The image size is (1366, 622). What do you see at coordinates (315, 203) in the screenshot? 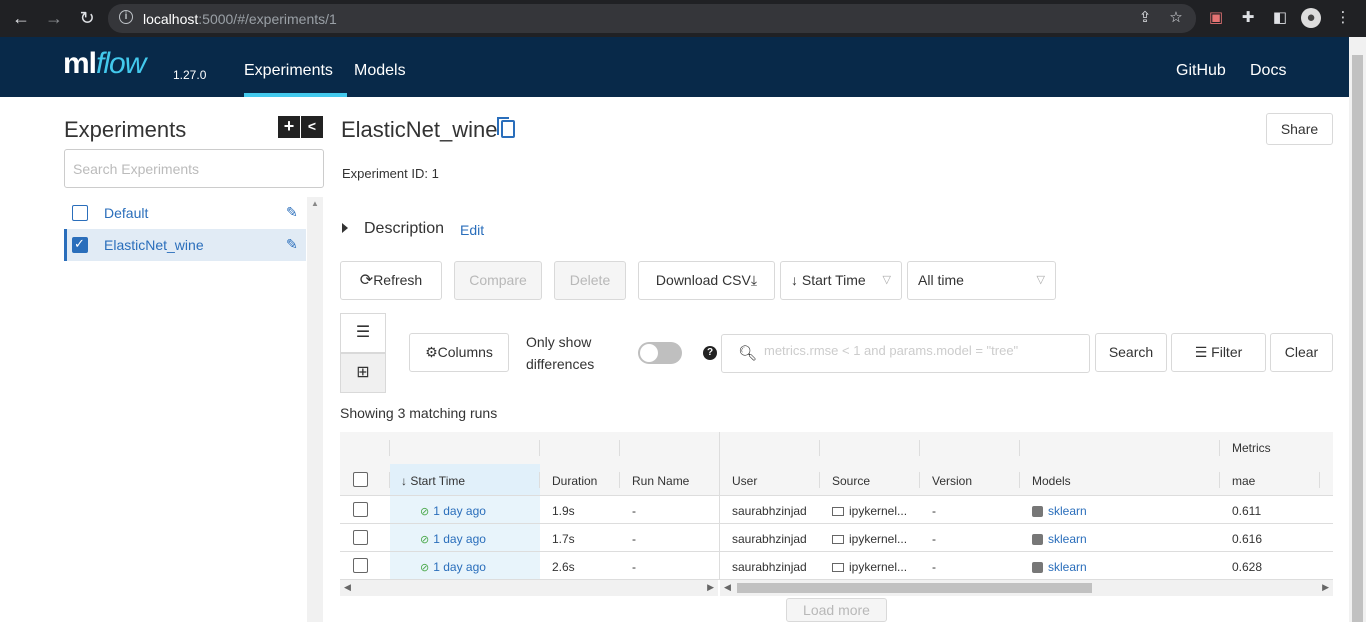
I see `scroll-up-arrow-icon: ▲` at bounding box center [315, 203].